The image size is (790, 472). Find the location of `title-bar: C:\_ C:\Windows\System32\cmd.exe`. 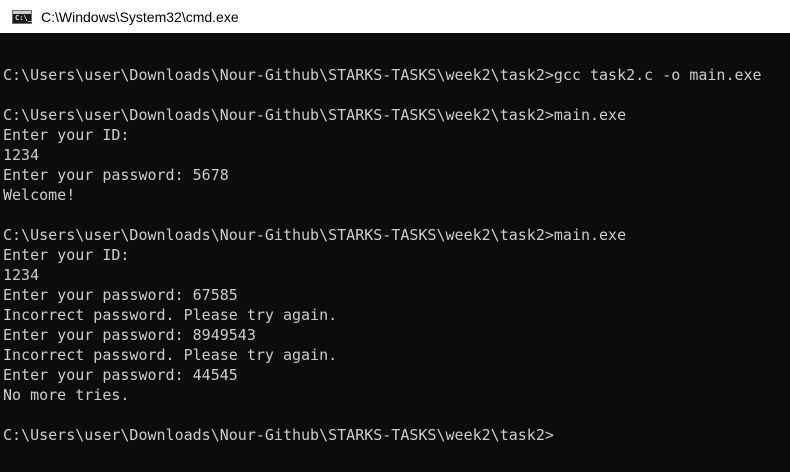

title-bar: C:\_ C:\Windows\System32\cmd.exe is located at coordinates (395, 16).